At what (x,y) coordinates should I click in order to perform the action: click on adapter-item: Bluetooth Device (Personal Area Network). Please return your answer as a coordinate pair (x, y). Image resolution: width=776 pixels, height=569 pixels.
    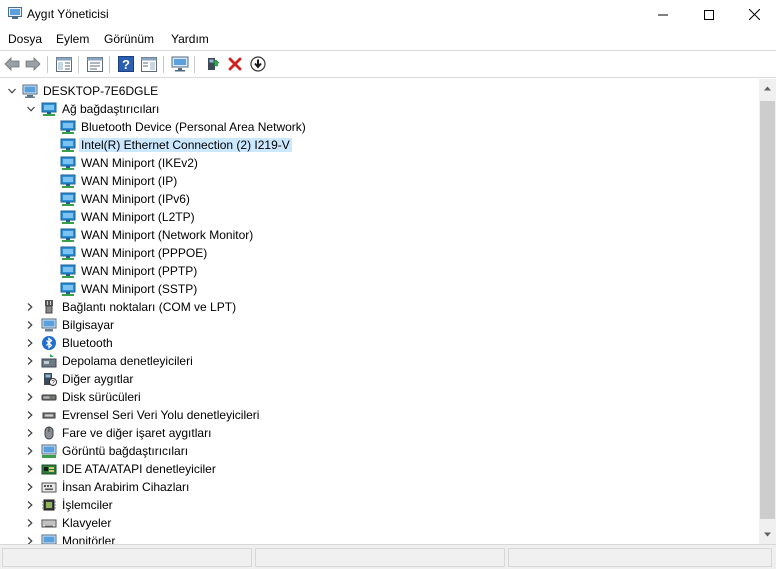
    Looking at the image, I should click on (200, 127).